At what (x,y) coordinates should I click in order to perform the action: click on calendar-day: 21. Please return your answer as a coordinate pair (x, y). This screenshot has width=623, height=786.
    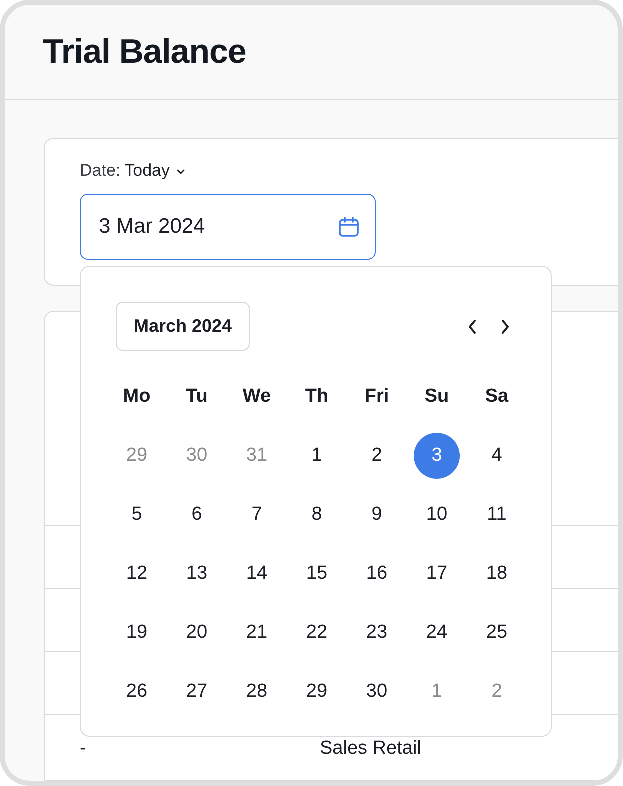
    Looking at the image, I should click on (257, 633).